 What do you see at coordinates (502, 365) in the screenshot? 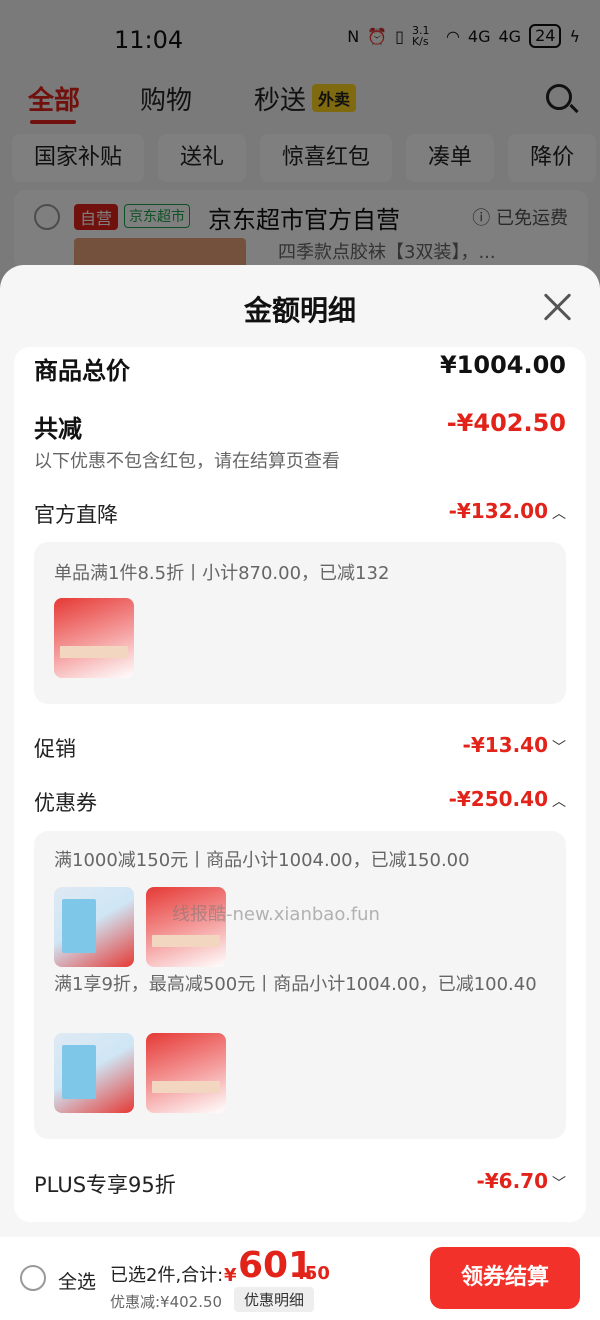
I see `total-value: ¥1004.00` at bounding box center [502, 365].